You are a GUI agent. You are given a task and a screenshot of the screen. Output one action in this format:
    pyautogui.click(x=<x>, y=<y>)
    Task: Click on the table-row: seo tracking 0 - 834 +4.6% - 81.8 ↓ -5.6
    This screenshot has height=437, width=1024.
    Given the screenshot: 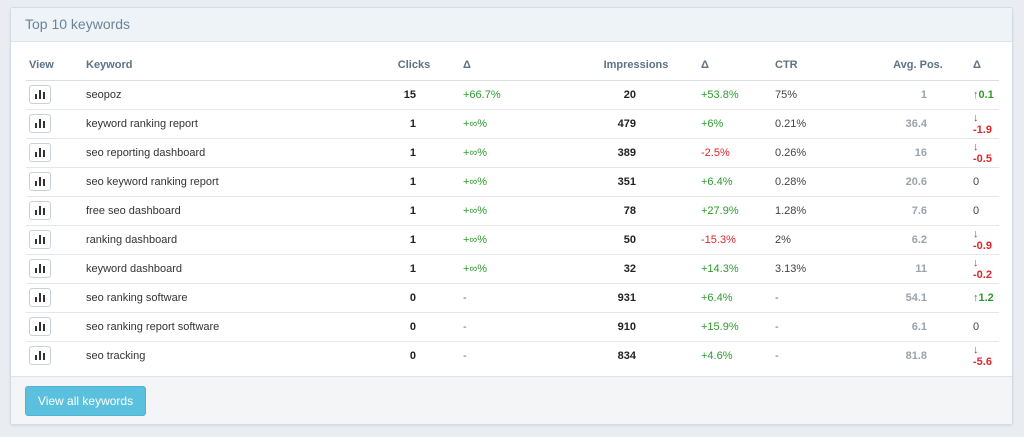 What is the action you would take?
    pyautogui.click(x=512, y=355)
    